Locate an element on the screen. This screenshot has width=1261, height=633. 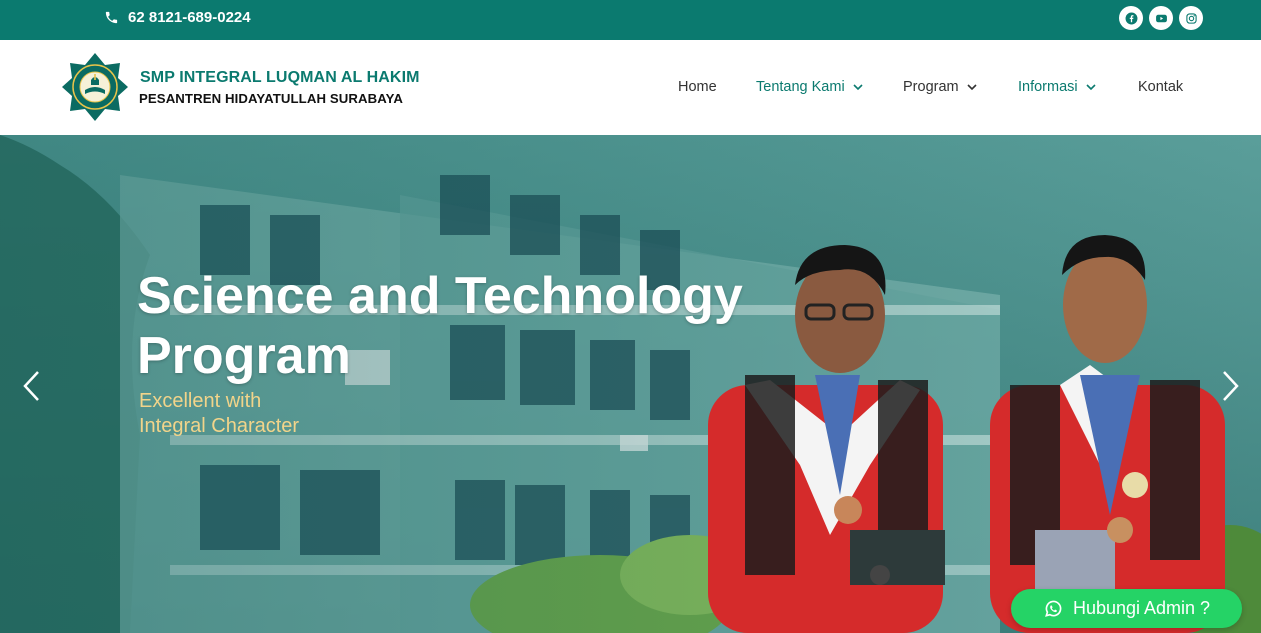
youtube-icon is located at coordinates (1161, 18).